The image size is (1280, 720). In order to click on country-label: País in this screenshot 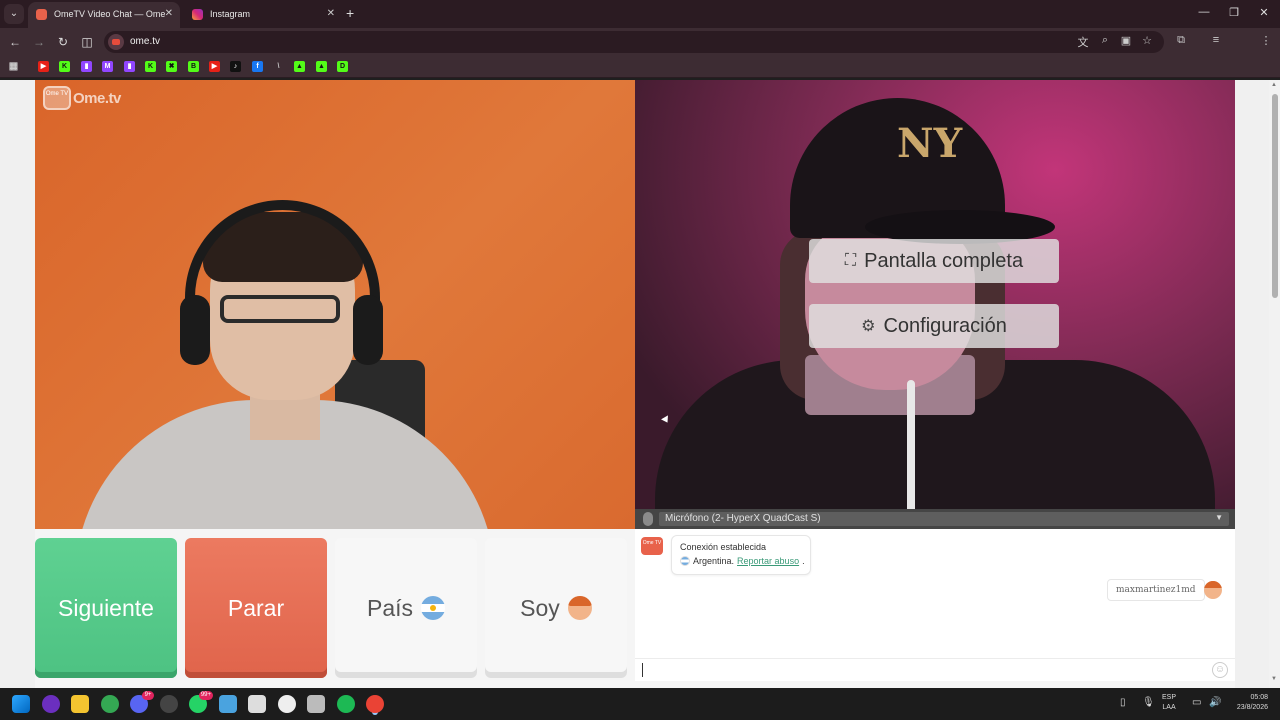, I will do `click(390, 607)`.